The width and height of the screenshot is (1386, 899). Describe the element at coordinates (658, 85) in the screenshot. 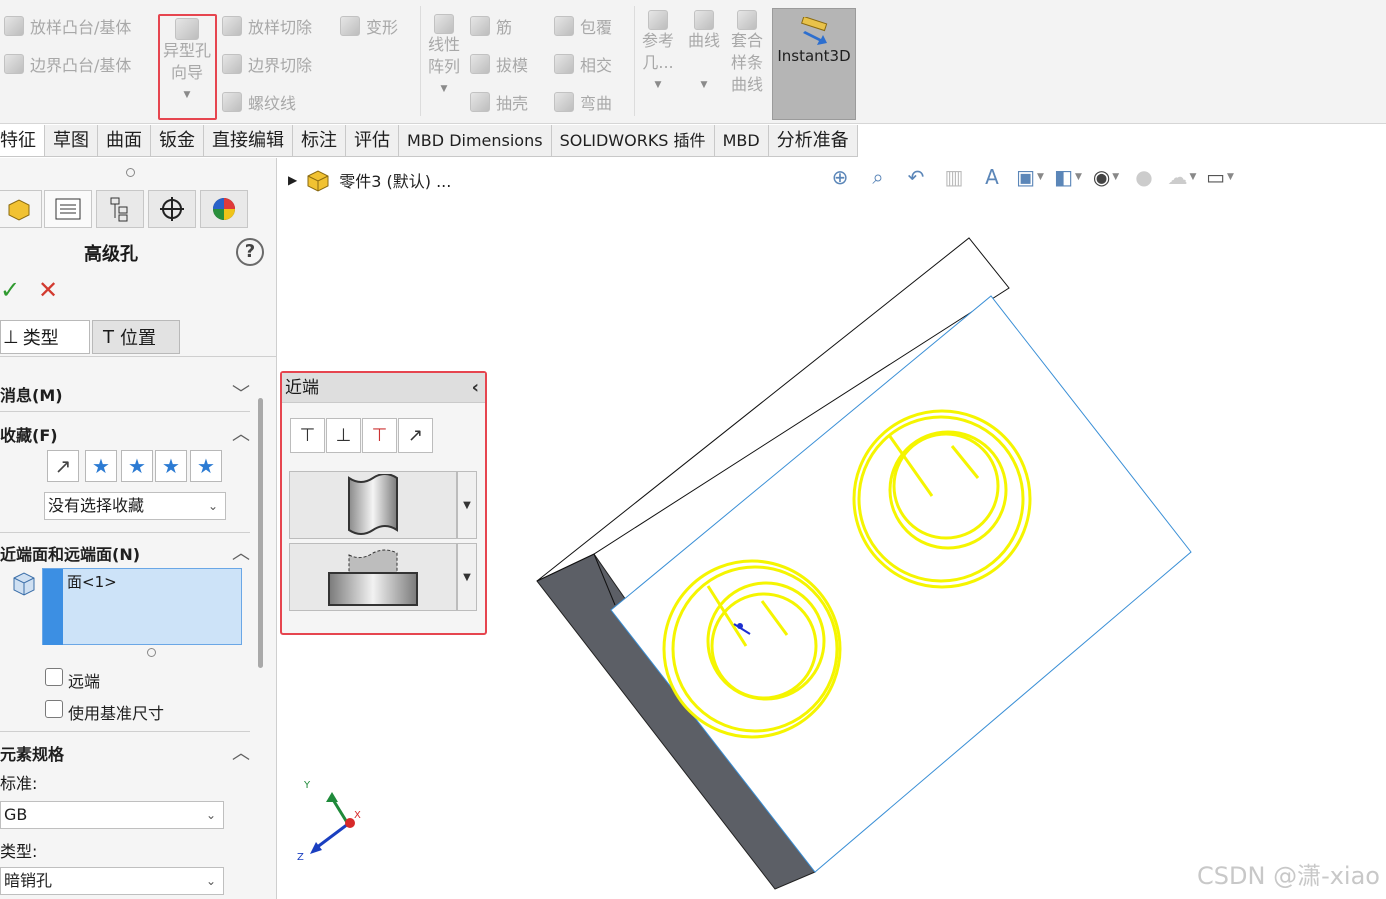

I see `reference-geometry-dropdown-icon: ▼` at that location.